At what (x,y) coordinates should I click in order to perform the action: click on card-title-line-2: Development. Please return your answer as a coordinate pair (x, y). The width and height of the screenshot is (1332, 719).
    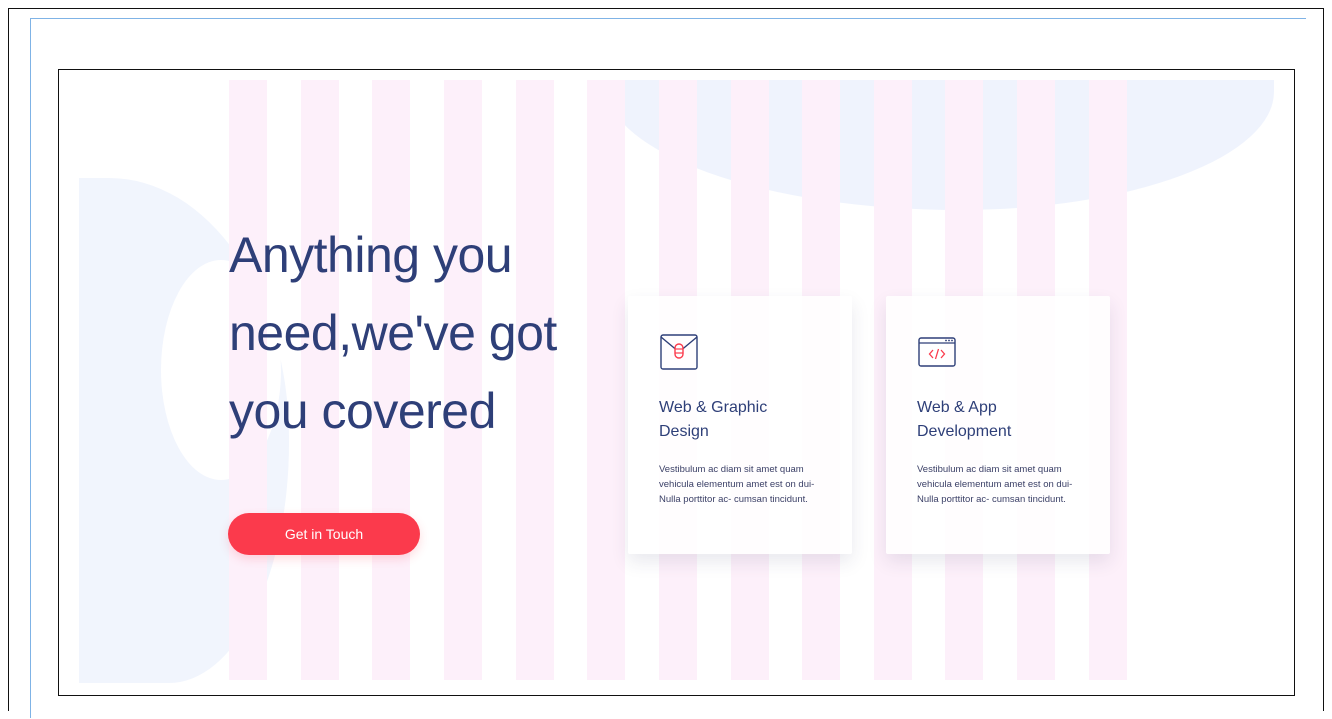
    Looking at the image, I should click on (964, 431).